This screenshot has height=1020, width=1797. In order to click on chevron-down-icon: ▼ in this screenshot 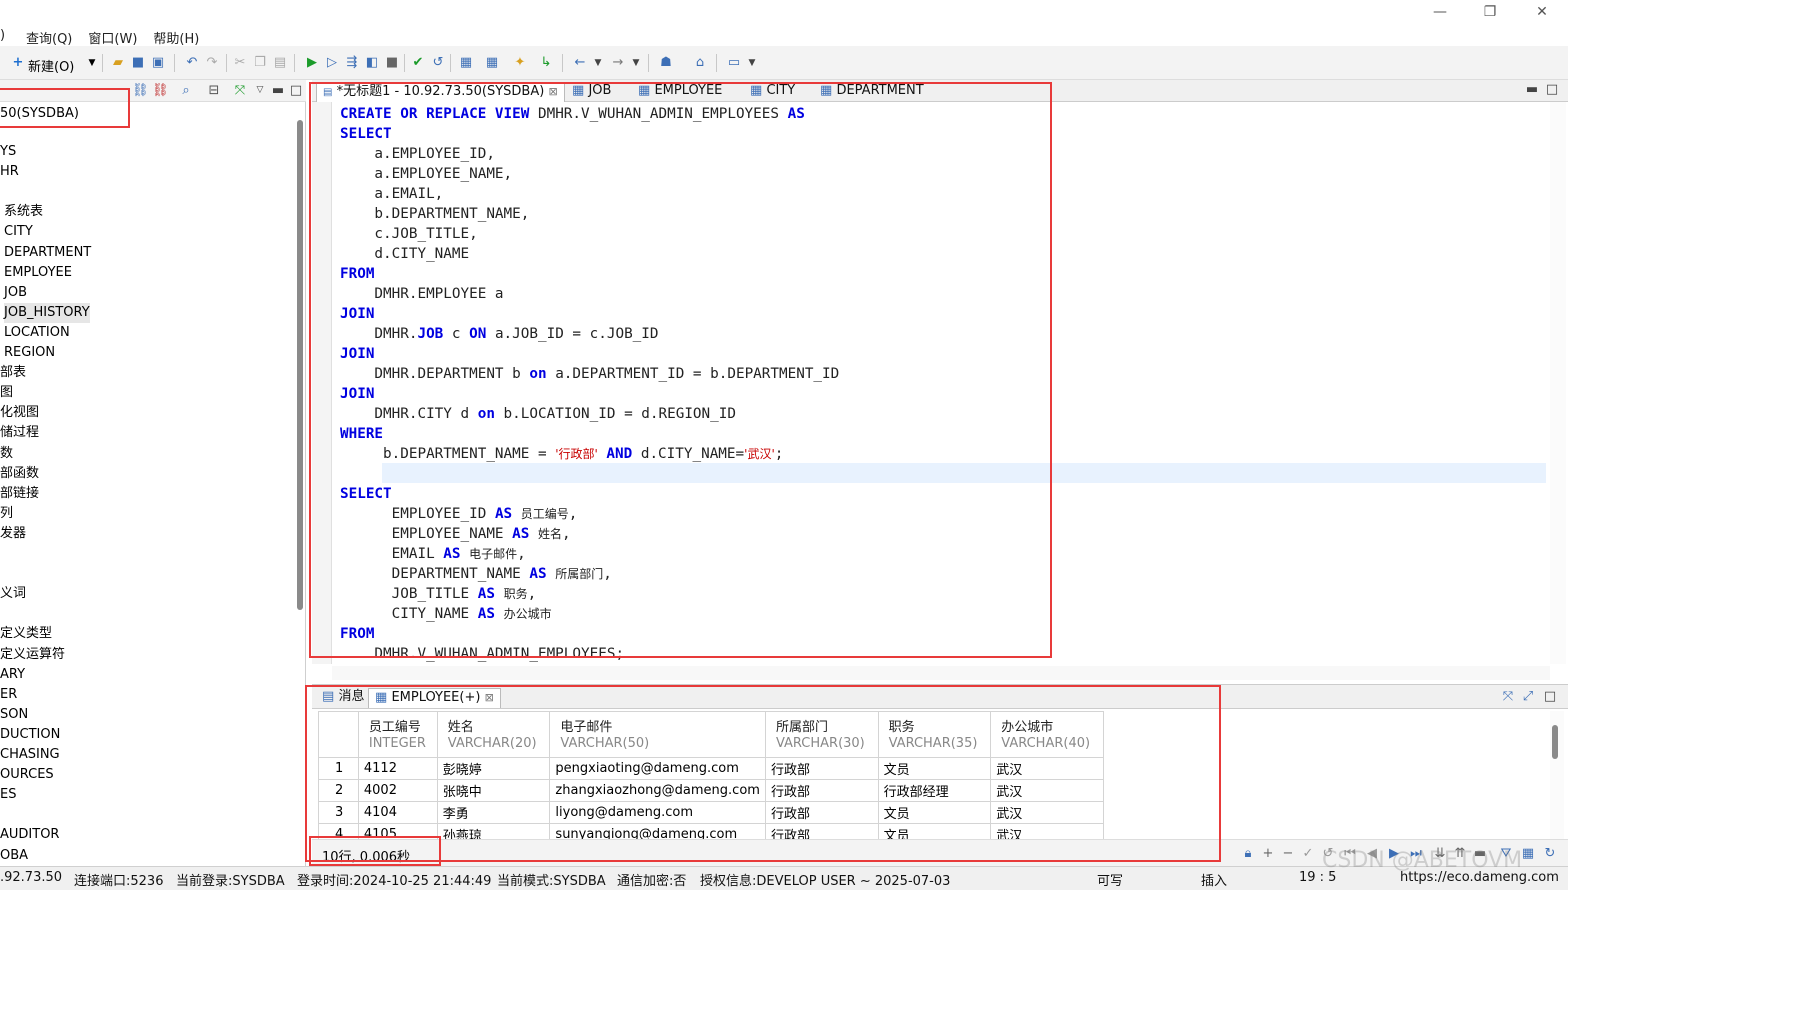, I will do `click(92, 63)`.